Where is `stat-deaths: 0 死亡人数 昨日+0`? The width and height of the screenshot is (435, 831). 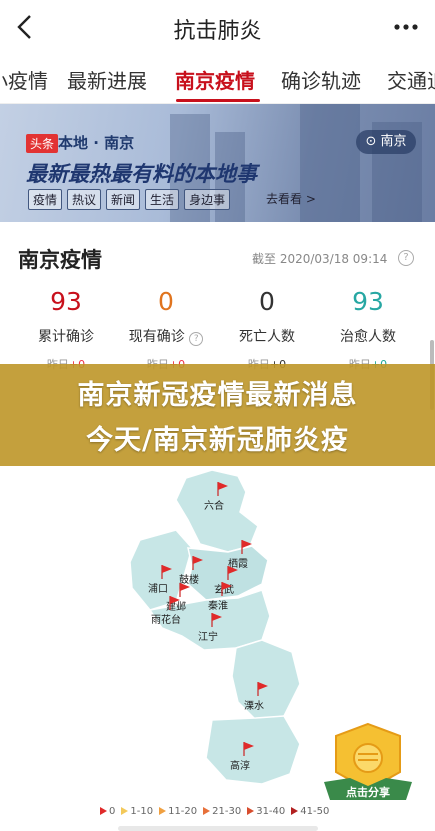
stat-deaths: 0 死亡人数 昨日+0 is located at coordinates (267, 329).